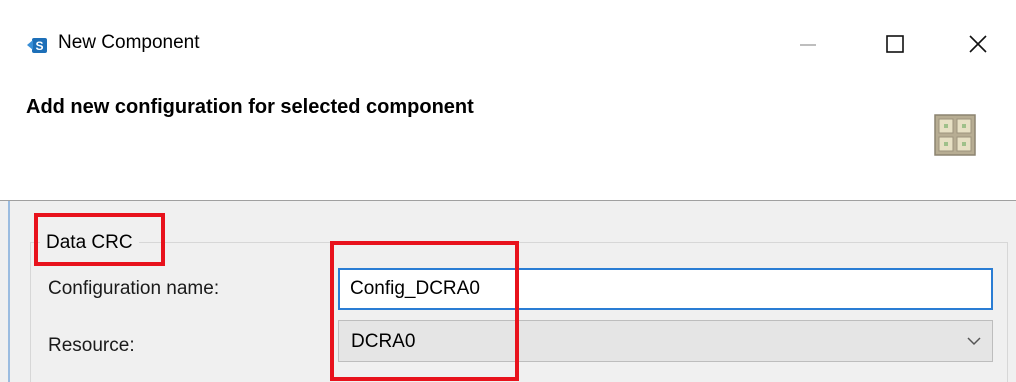  What do you see at coordinates (424, 311) in the screenshot?
I see `highlight-box-fields` at bounding box center [424, 311].